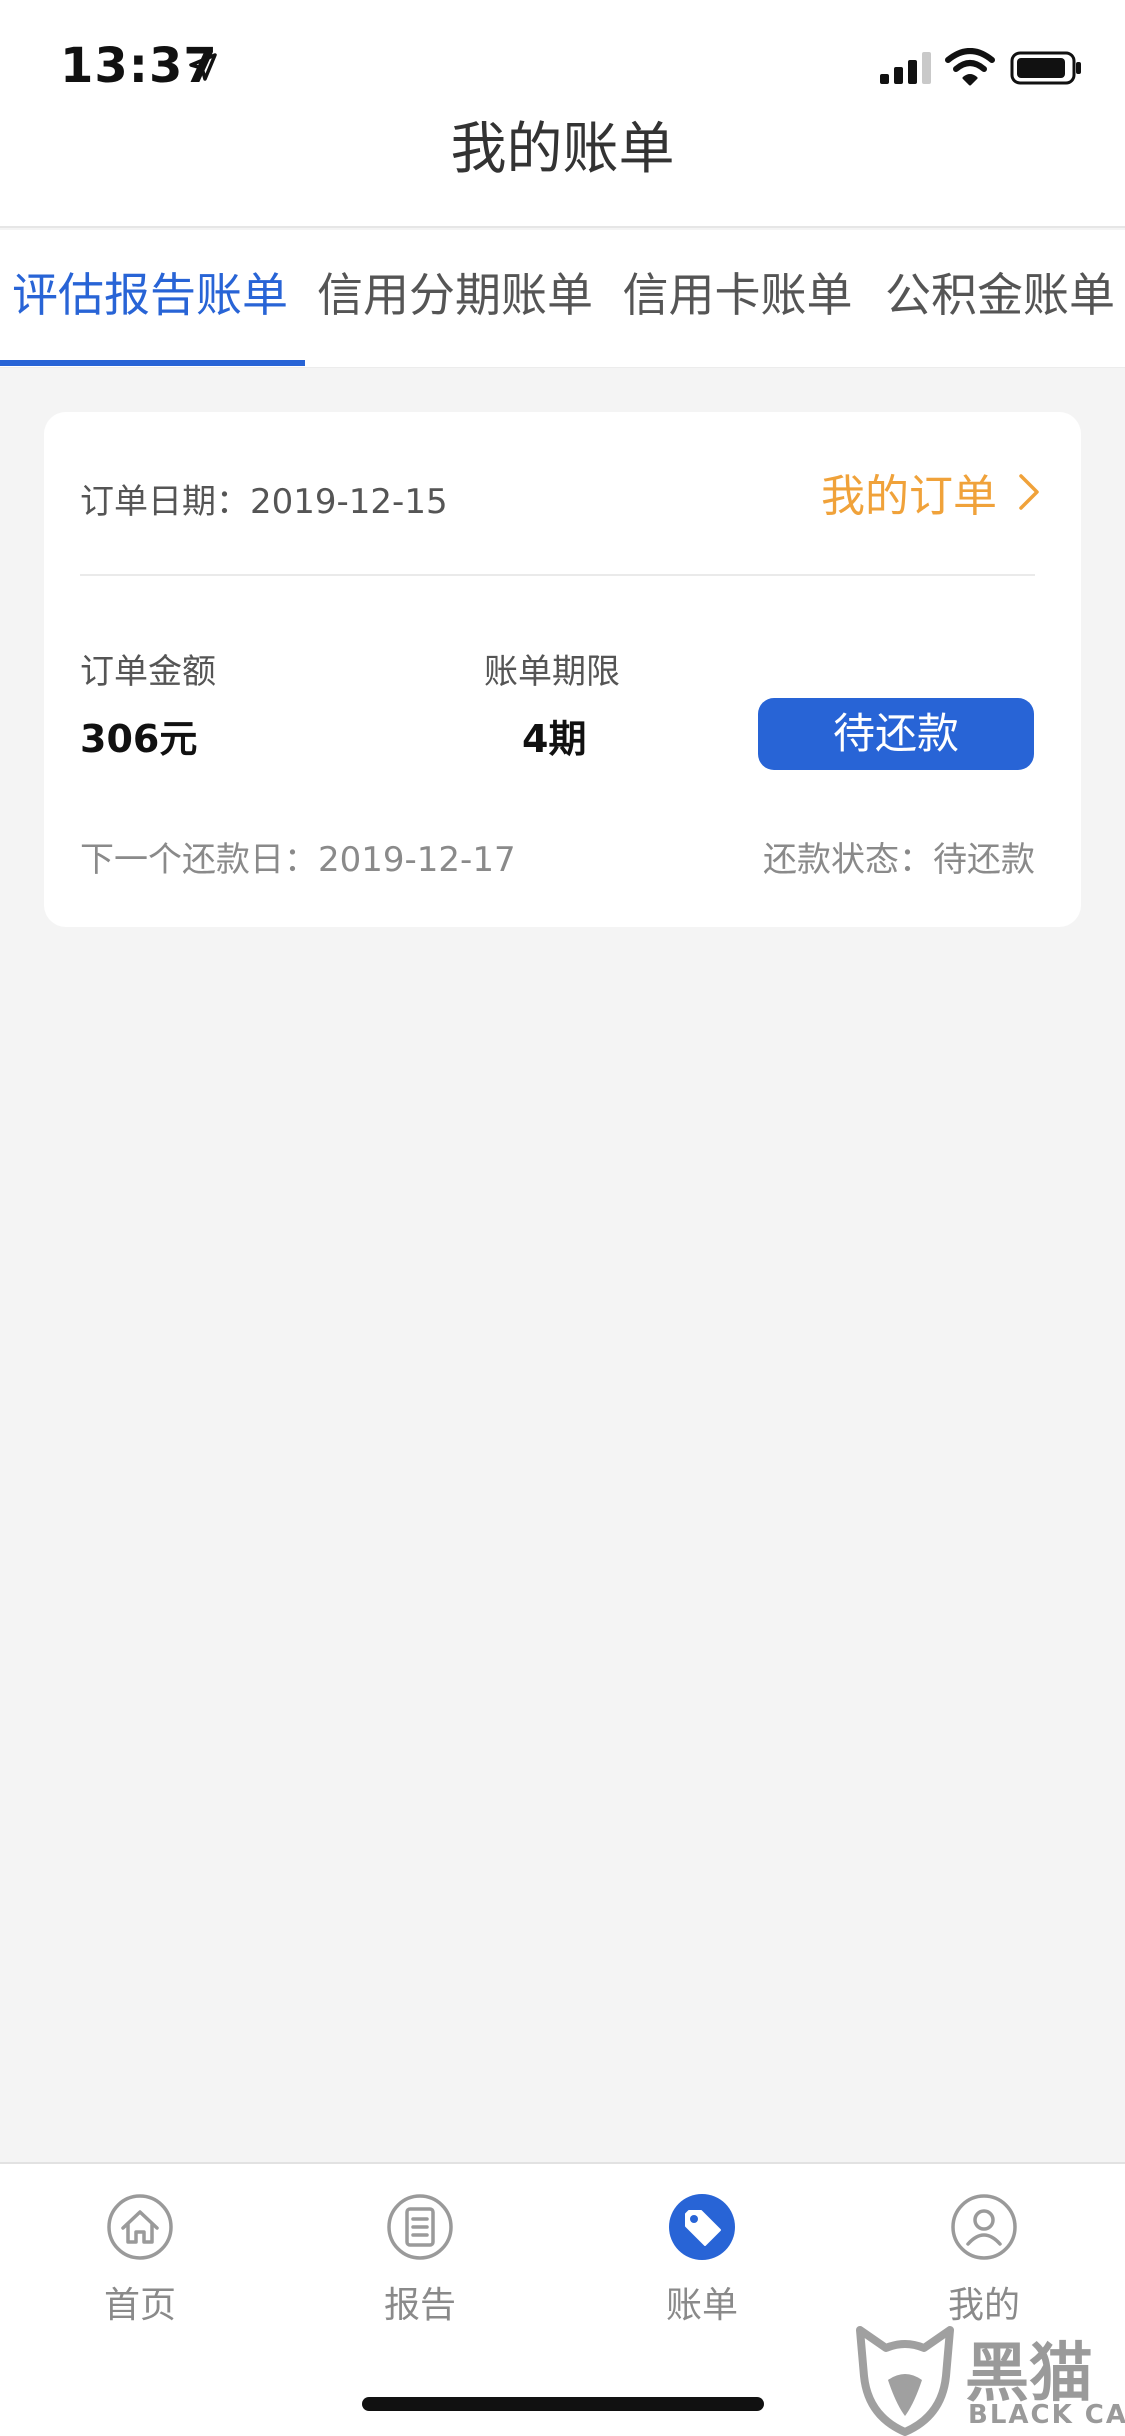  I want to click on tabbar-label-home: 首页, so click(139, 2305).